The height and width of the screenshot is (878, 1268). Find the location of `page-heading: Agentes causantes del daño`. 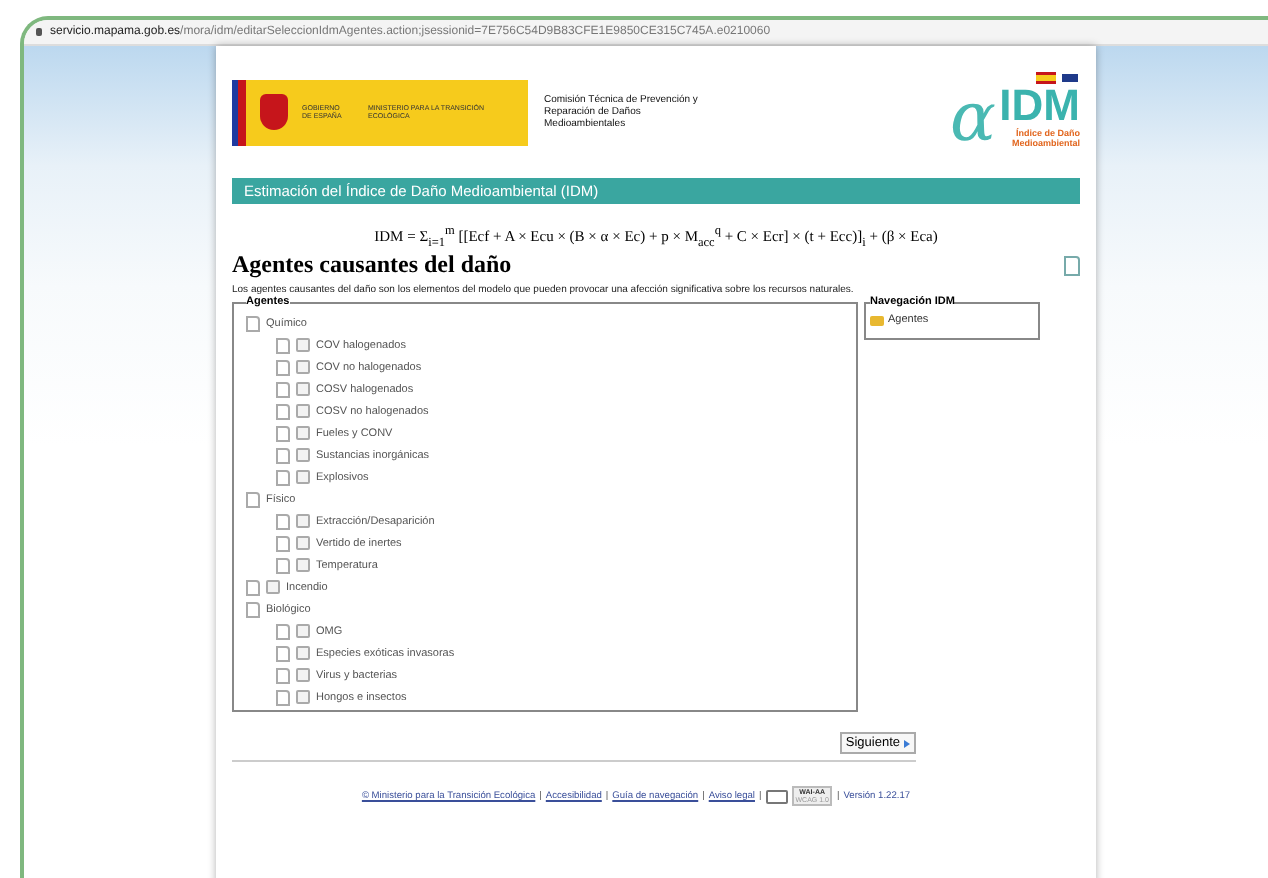

page-heading: Agentes causantes del daño is located at coordinates (372, 265).